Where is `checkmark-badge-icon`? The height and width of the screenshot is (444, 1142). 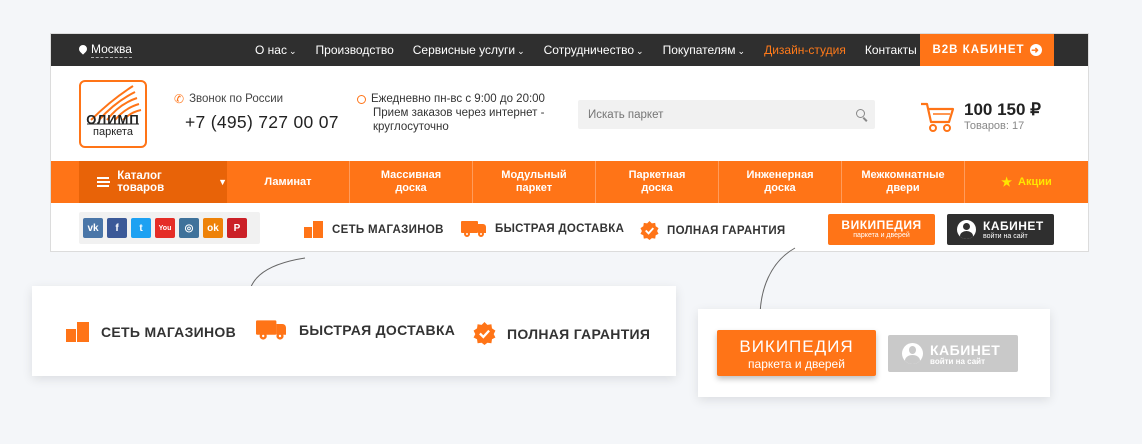 checkmark-badge-icon is located at coordinates (484, 333).